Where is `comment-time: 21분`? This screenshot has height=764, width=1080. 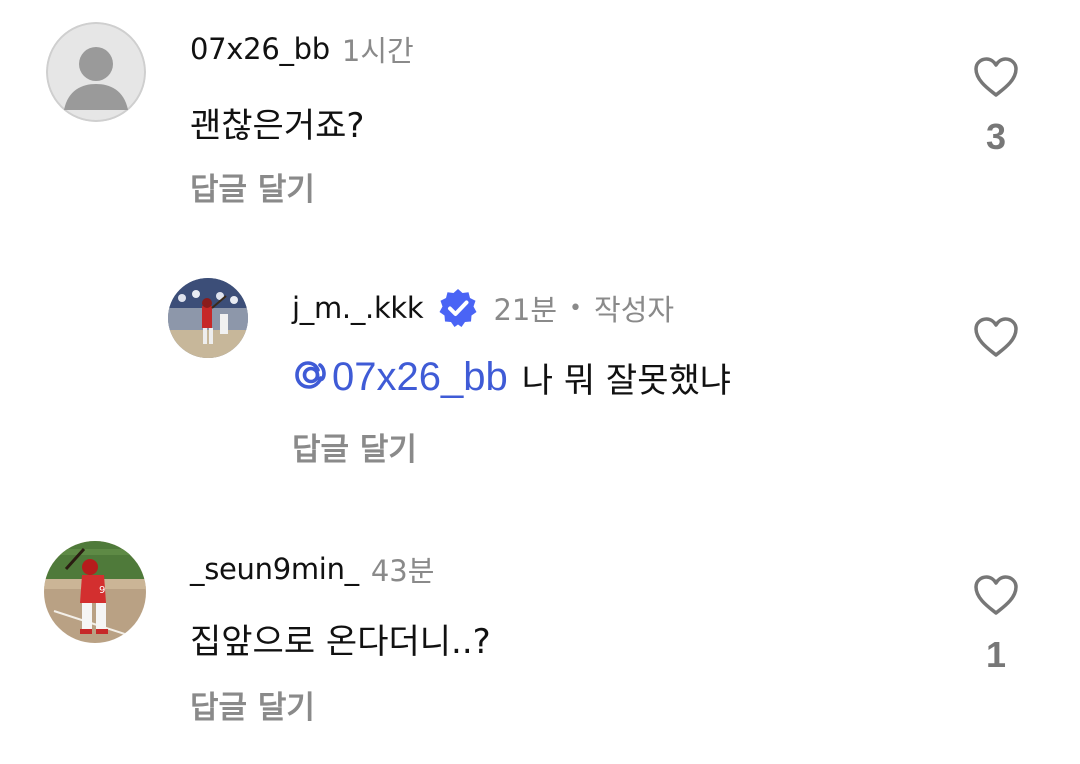 comment-time: 21분 is located at coordinates (525, 310).